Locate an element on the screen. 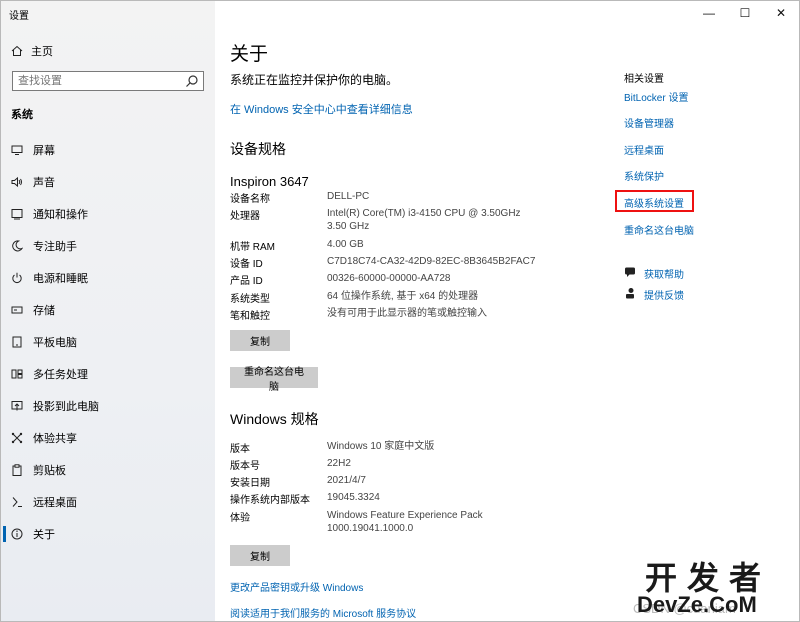 Image resolution: width=800 pixels, height=622 pixels. watermark-site: DevZe.CoM is located at coordinates (697, 604).